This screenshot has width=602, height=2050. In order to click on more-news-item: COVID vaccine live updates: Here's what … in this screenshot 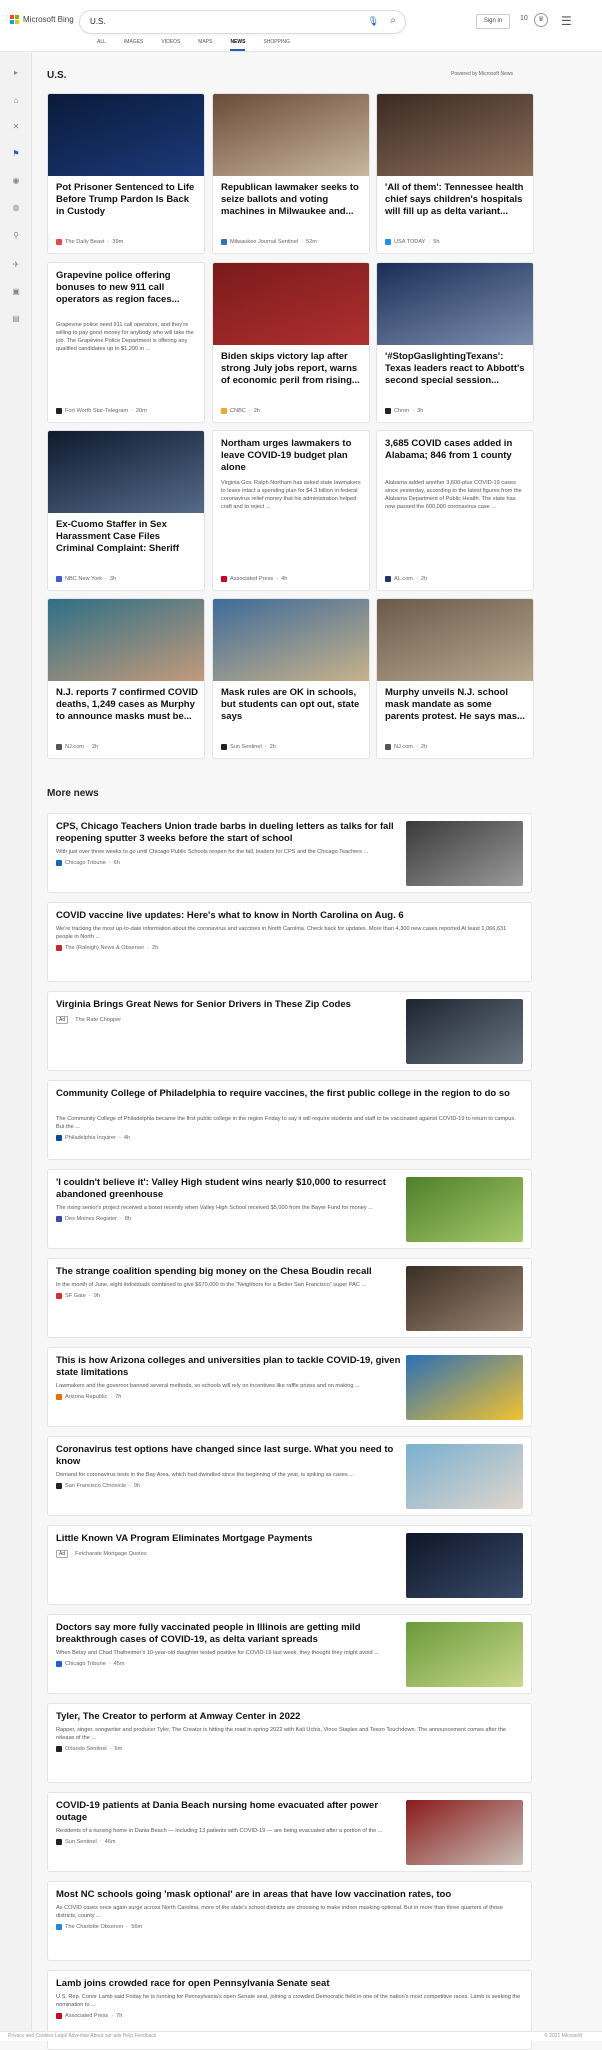, I will do `click(289, 942)`.